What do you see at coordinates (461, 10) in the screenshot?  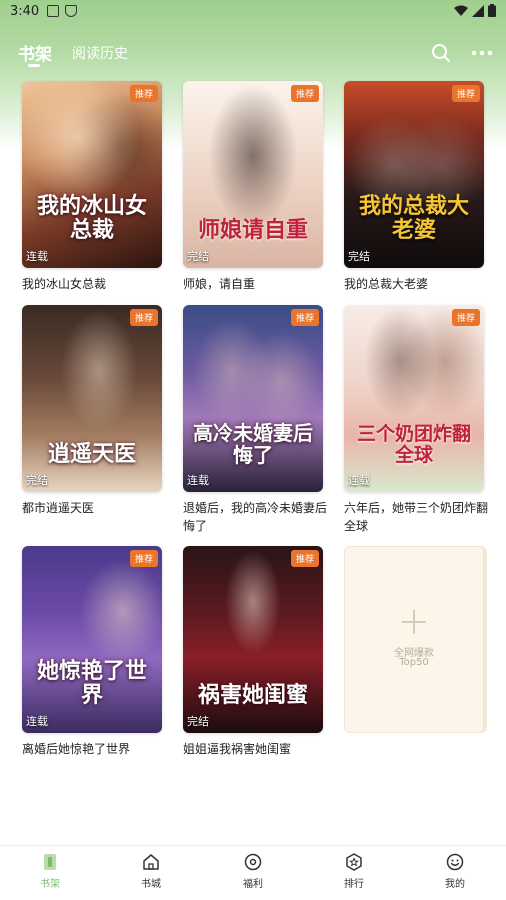 I see `wifi-icon` at bounding box center [461, 10].